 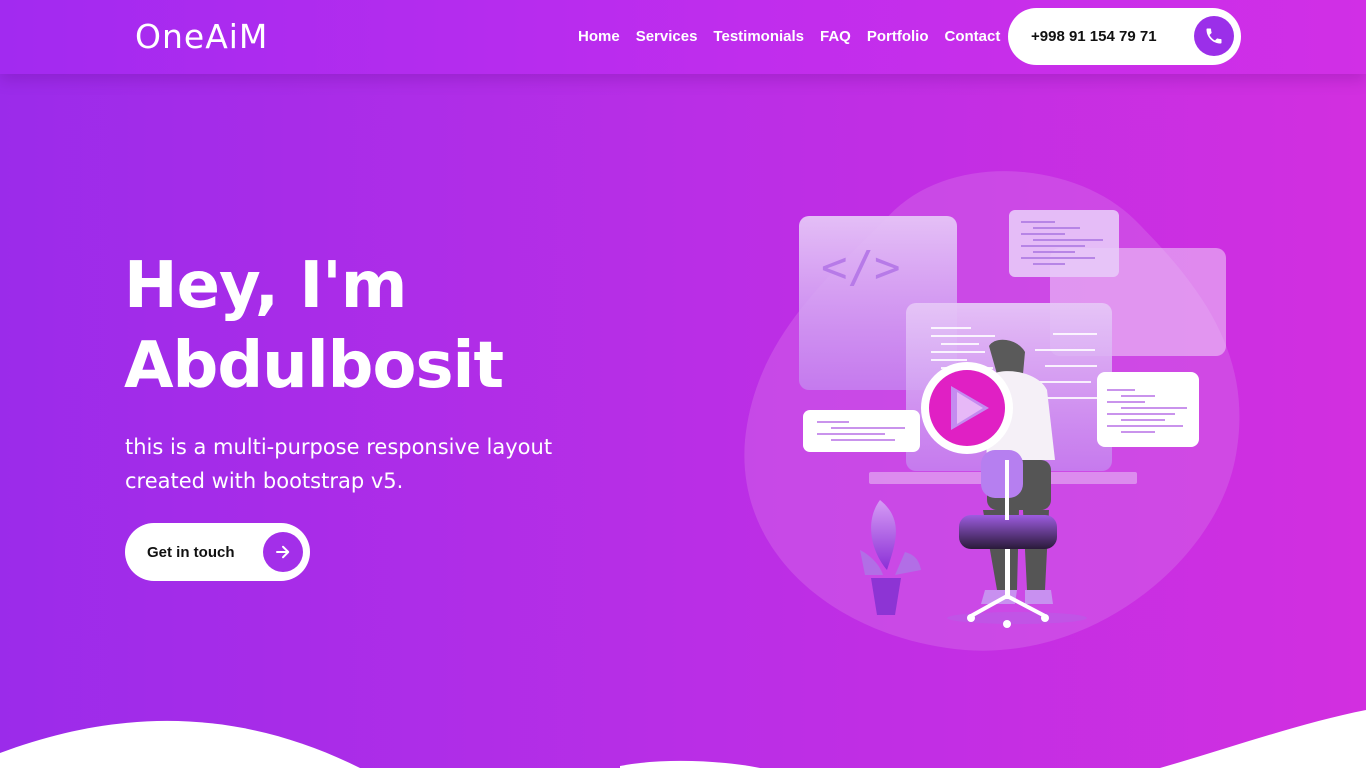 What do you see at coordinates (898, 36) in the screenshot?
I see `nav-link-portfolio: Portfolio` at bounding box center [898, 36].